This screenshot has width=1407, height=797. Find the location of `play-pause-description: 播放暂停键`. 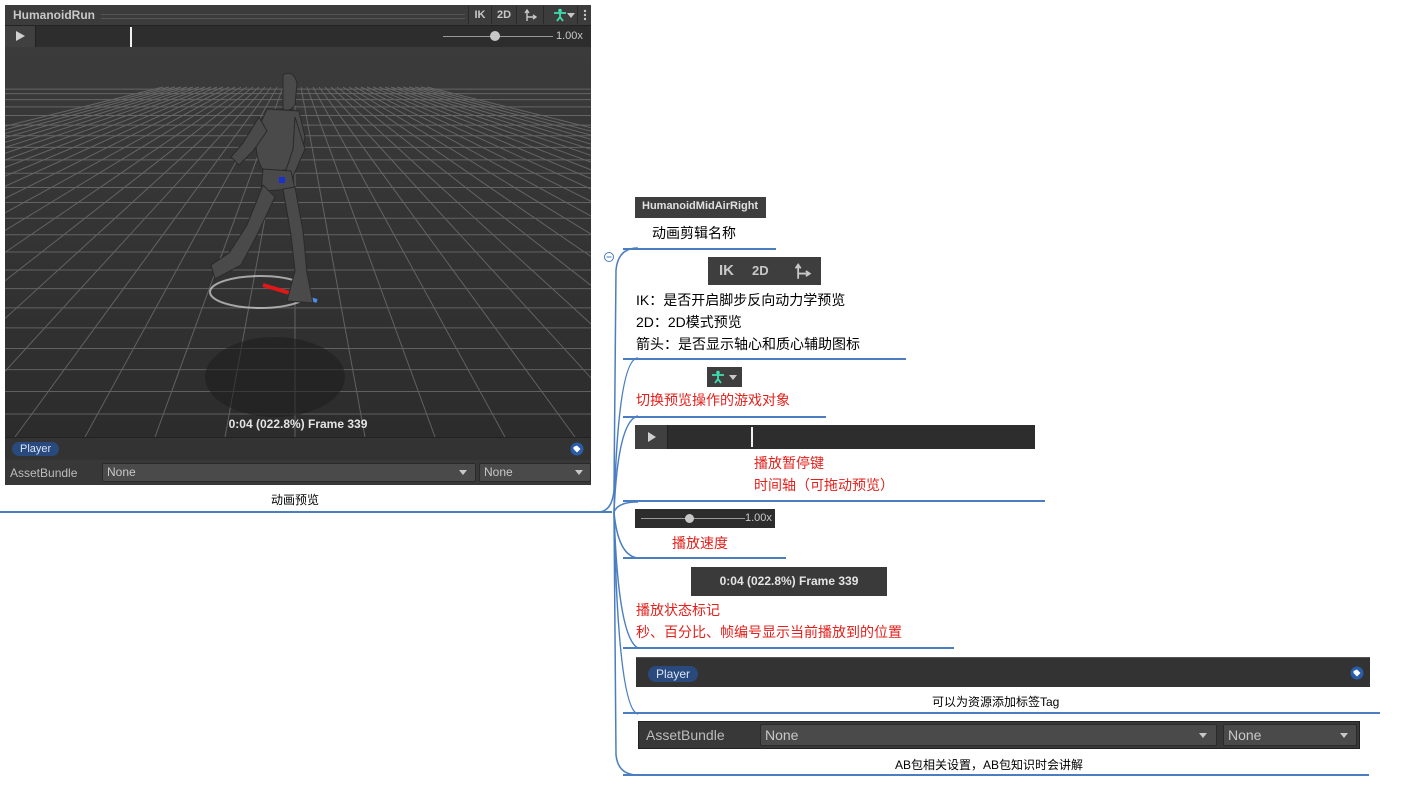

play-pause-description: 播放暂停键 is located at coordinates (789, 463).